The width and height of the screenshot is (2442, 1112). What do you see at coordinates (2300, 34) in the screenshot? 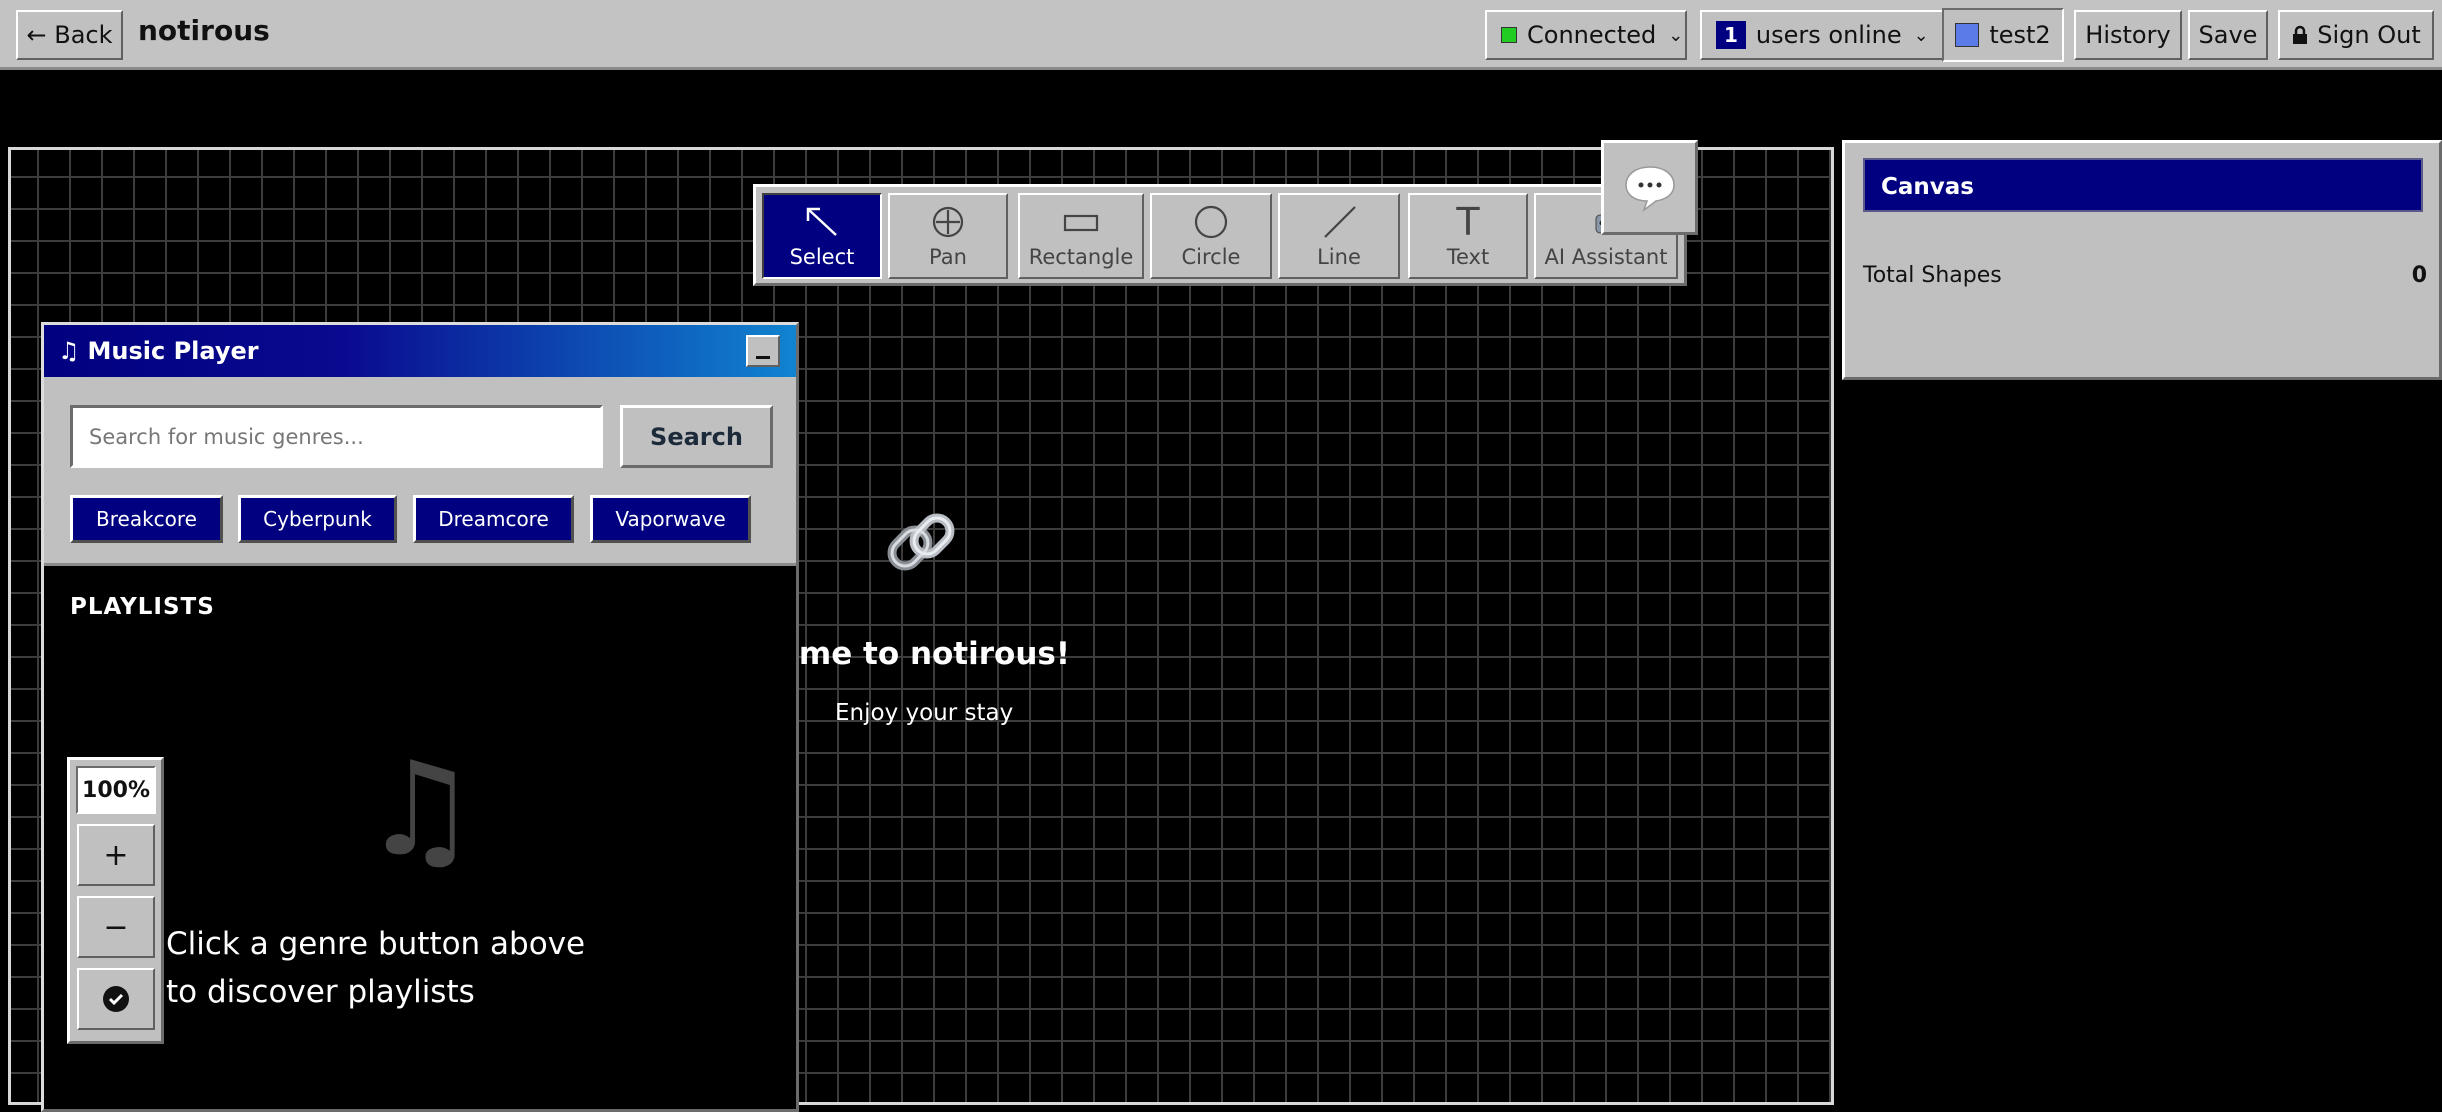
I see `lock-icon` at bounding box center [2300, 34].